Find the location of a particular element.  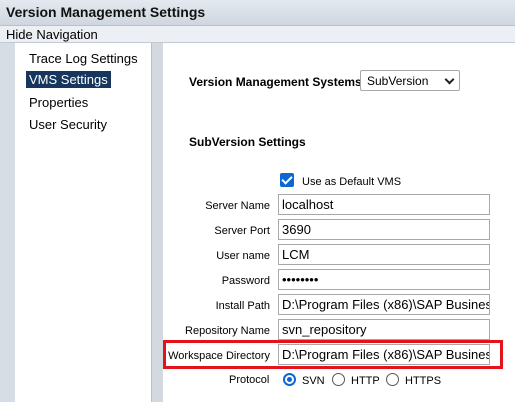

sidebar-item-user-security: User Security is located at coordinates (68, 124).